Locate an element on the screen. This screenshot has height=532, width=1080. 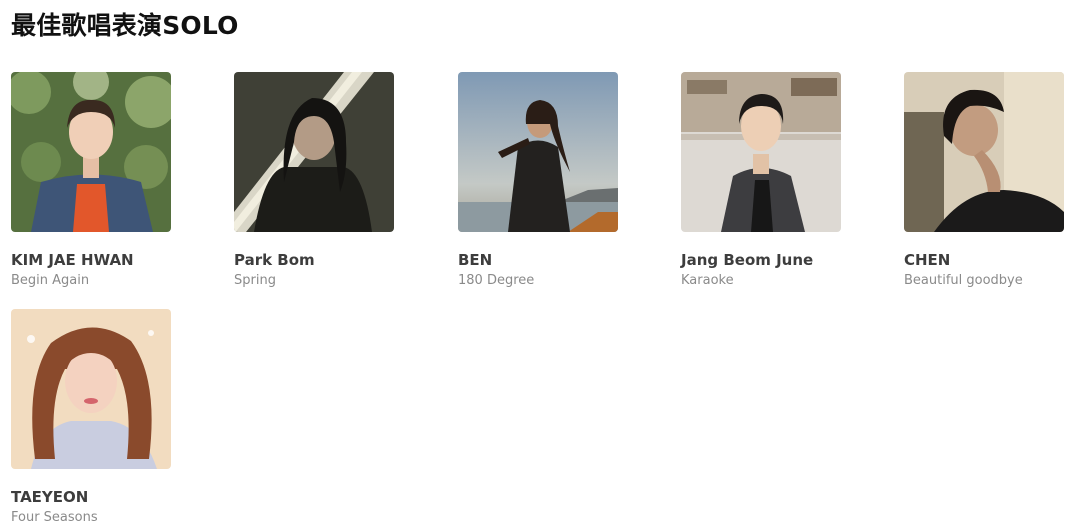
nominee-song: Karaoke is located at coordinates (707, 280).